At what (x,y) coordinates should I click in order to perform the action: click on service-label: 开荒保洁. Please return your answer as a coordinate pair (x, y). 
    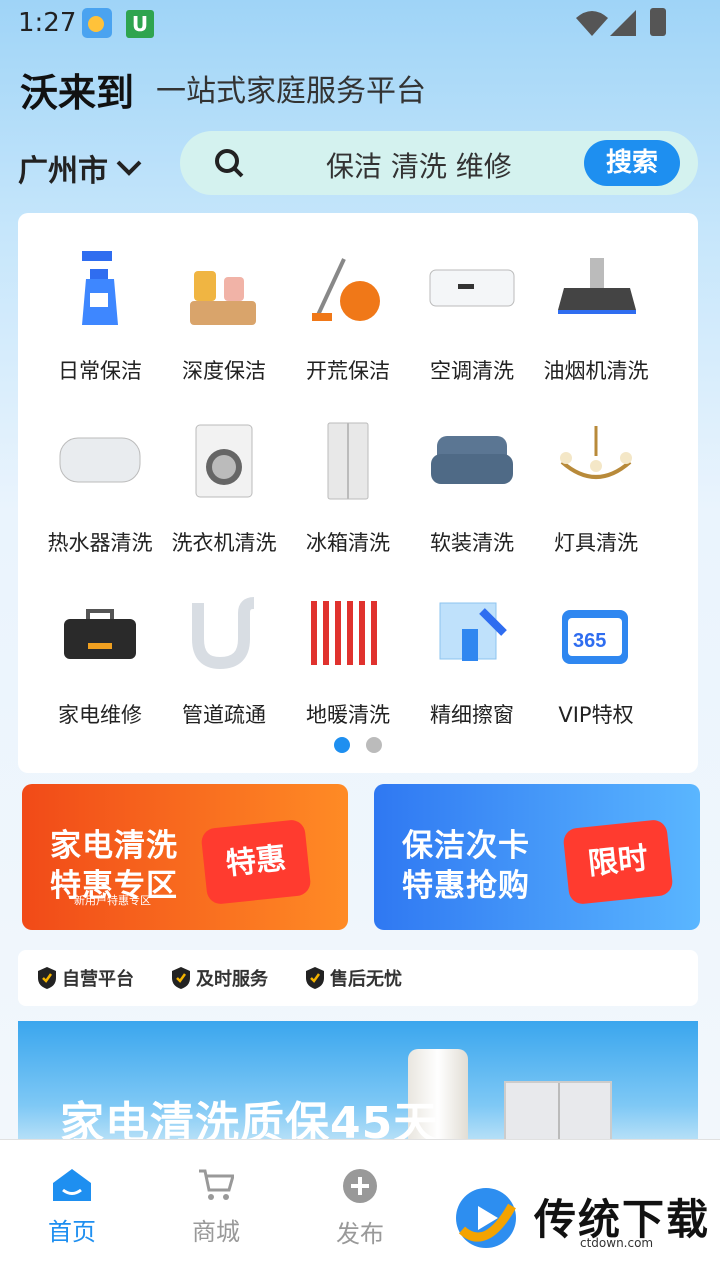
    Looking at the image, I should click on (348, 371).